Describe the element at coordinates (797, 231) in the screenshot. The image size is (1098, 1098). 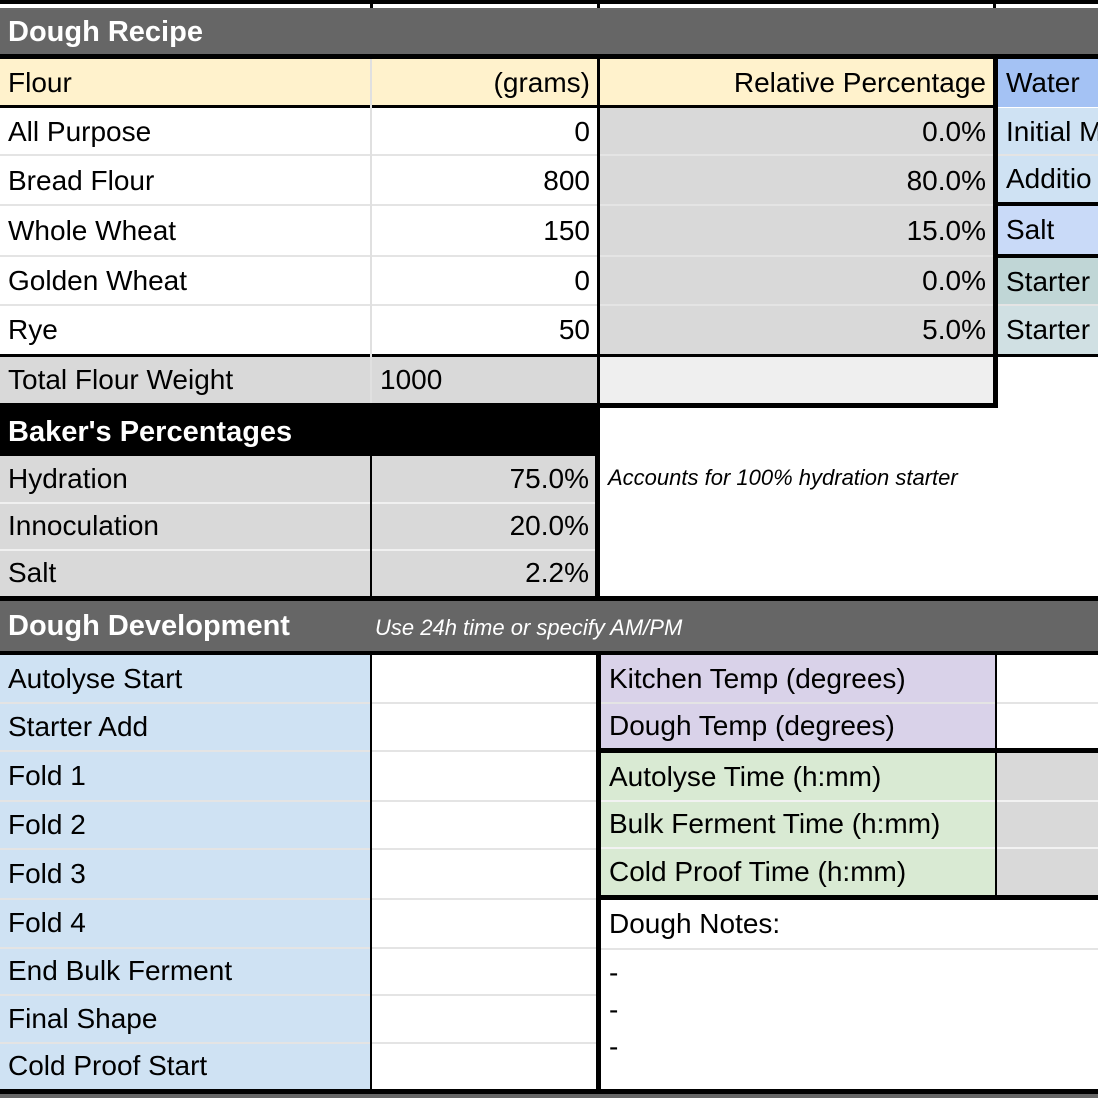
I see `flour-pct-cell: 15.0%` at that location.